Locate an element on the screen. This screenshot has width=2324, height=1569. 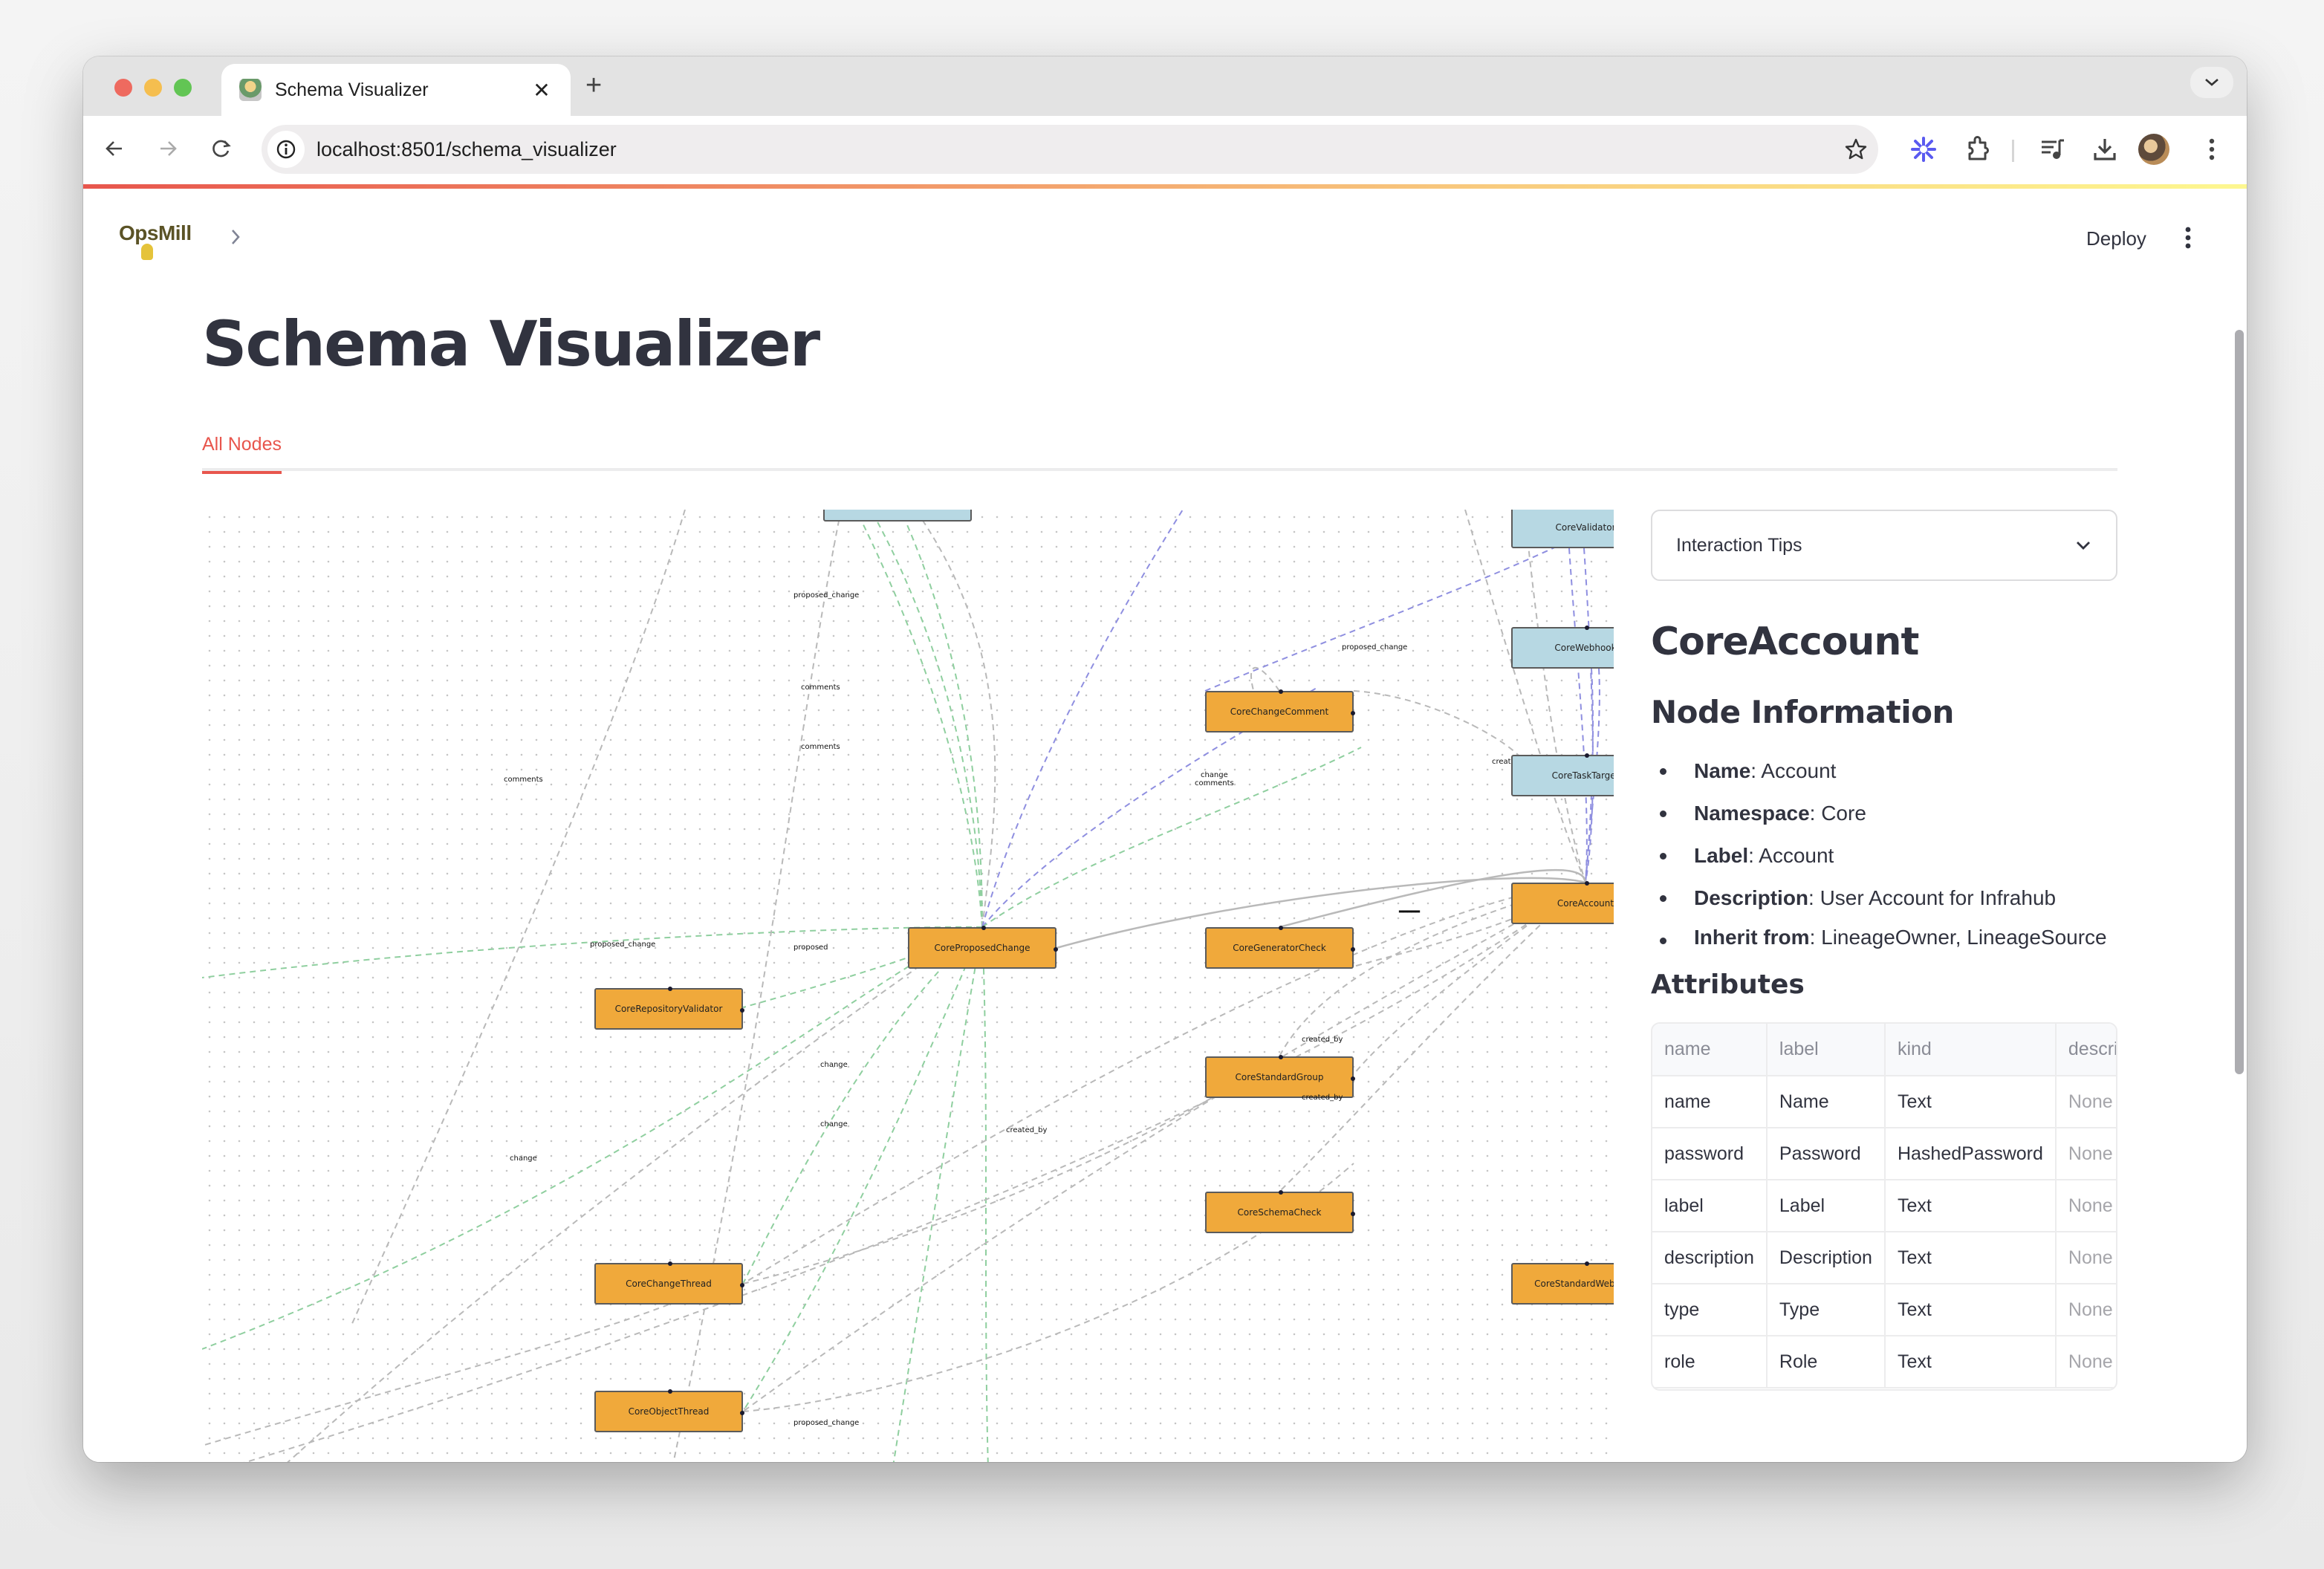
graph-node: CoreAccount is located at coordinates (1562, 902).